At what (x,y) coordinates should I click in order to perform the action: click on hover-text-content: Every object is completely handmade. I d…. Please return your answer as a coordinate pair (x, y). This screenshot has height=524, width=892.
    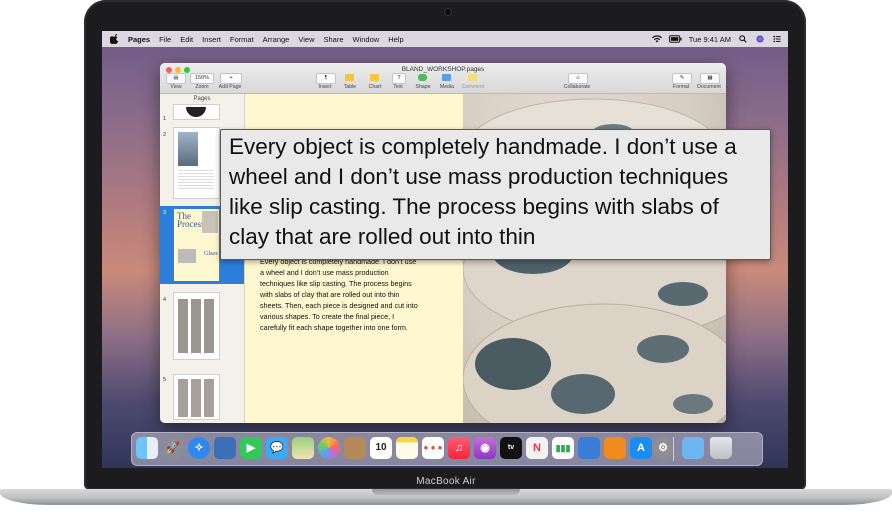
    Looking at the image, I should click on (483, 191).